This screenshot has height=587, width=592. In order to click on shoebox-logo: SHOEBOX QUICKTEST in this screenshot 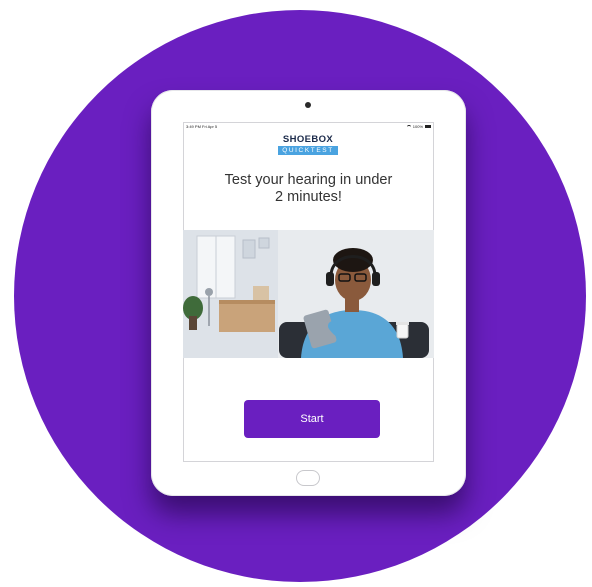, I will do `click(308, 146)`.